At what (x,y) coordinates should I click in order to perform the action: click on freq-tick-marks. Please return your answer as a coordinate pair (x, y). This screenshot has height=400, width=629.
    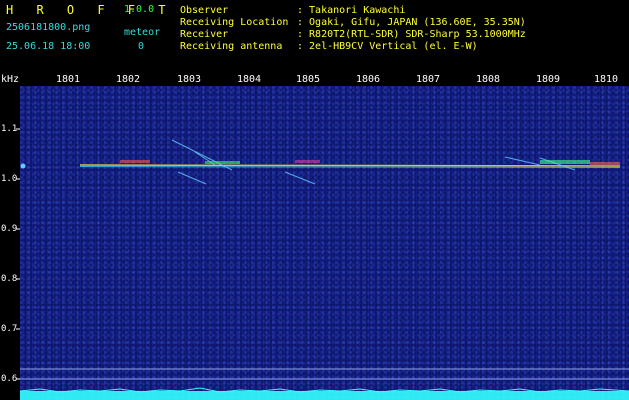
    Looking at the image, I should click on (18, 254).